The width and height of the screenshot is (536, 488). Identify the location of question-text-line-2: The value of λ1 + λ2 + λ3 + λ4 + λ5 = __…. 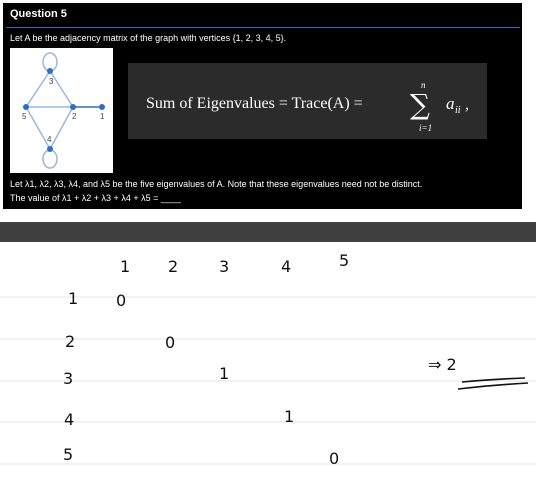
(95, 198).